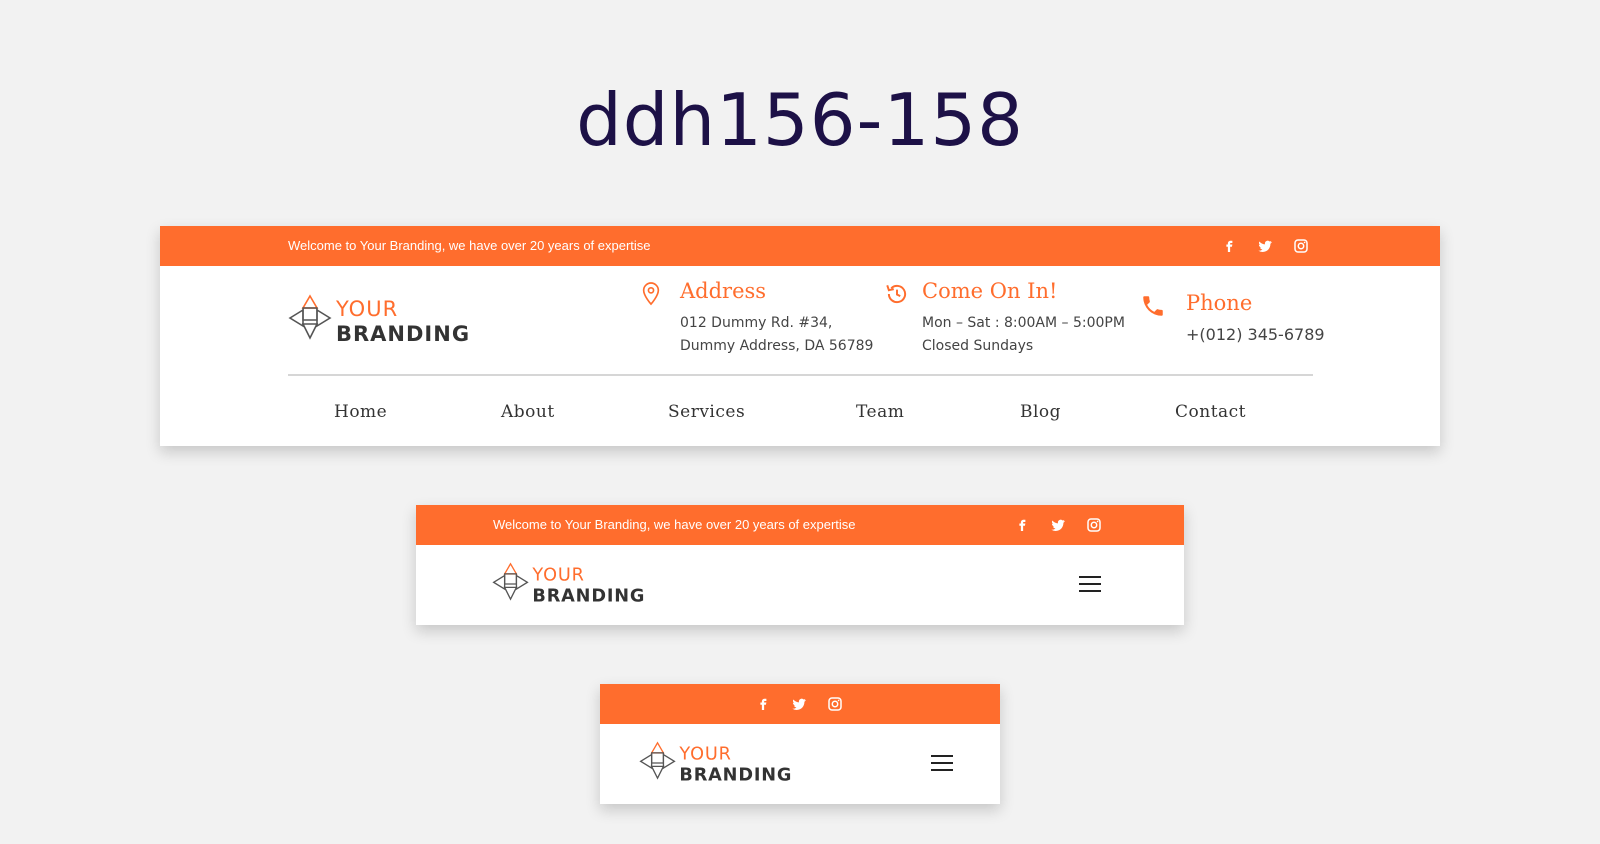  I want to click on address-title: Address, so click(723, 291).